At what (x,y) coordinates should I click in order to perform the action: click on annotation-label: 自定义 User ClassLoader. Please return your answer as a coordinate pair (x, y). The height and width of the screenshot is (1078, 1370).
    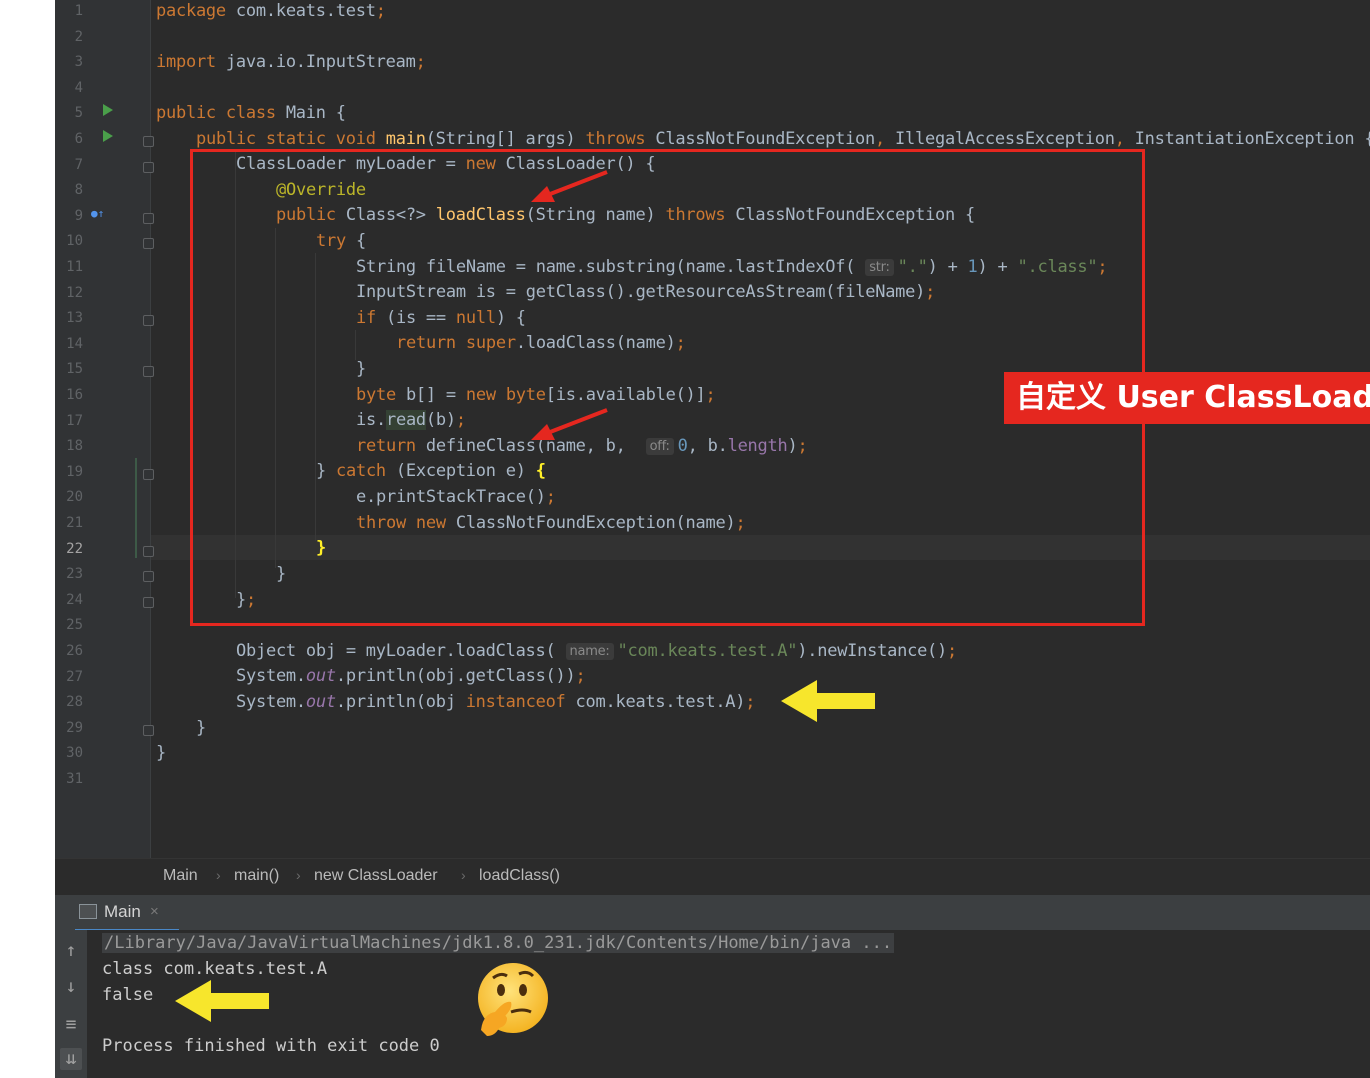
    Looking at the image, I should click on (1187, 398).